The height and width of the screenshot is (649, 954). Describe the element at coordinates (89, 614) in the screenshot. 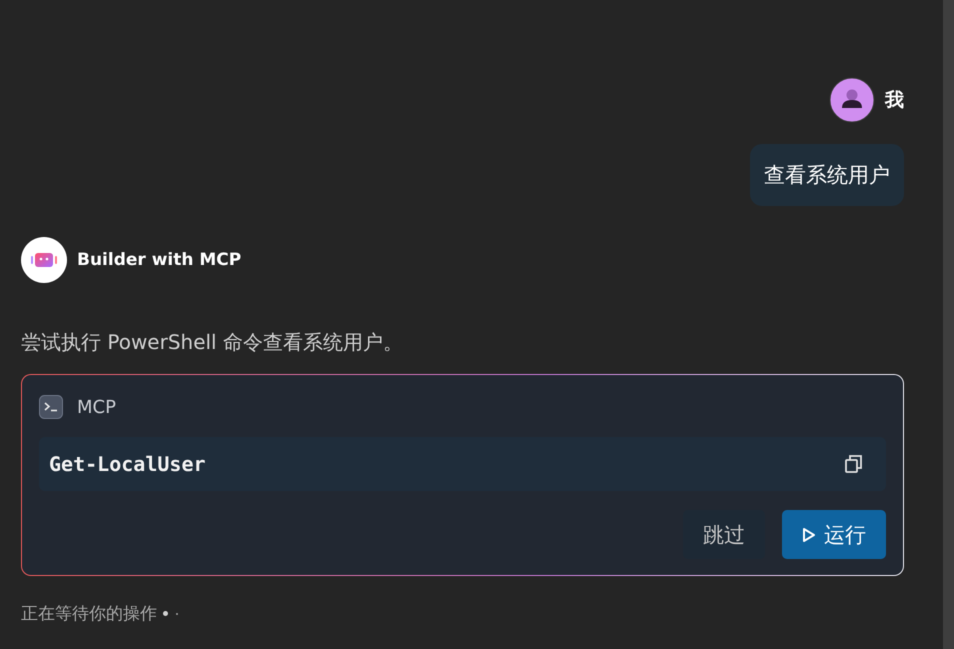

I see `status-text: 正在等待你的操作` at that location.